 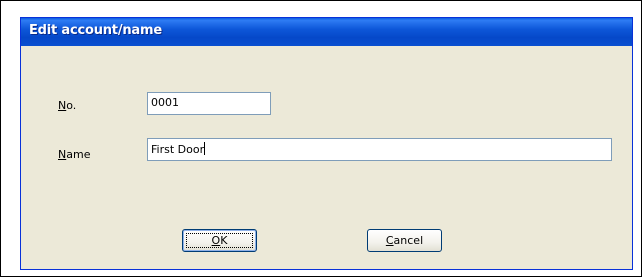 What do you see at coordinates (209, 103) in the screenshot?
I see `number-input: 0001` at bounding box center [209, 103].